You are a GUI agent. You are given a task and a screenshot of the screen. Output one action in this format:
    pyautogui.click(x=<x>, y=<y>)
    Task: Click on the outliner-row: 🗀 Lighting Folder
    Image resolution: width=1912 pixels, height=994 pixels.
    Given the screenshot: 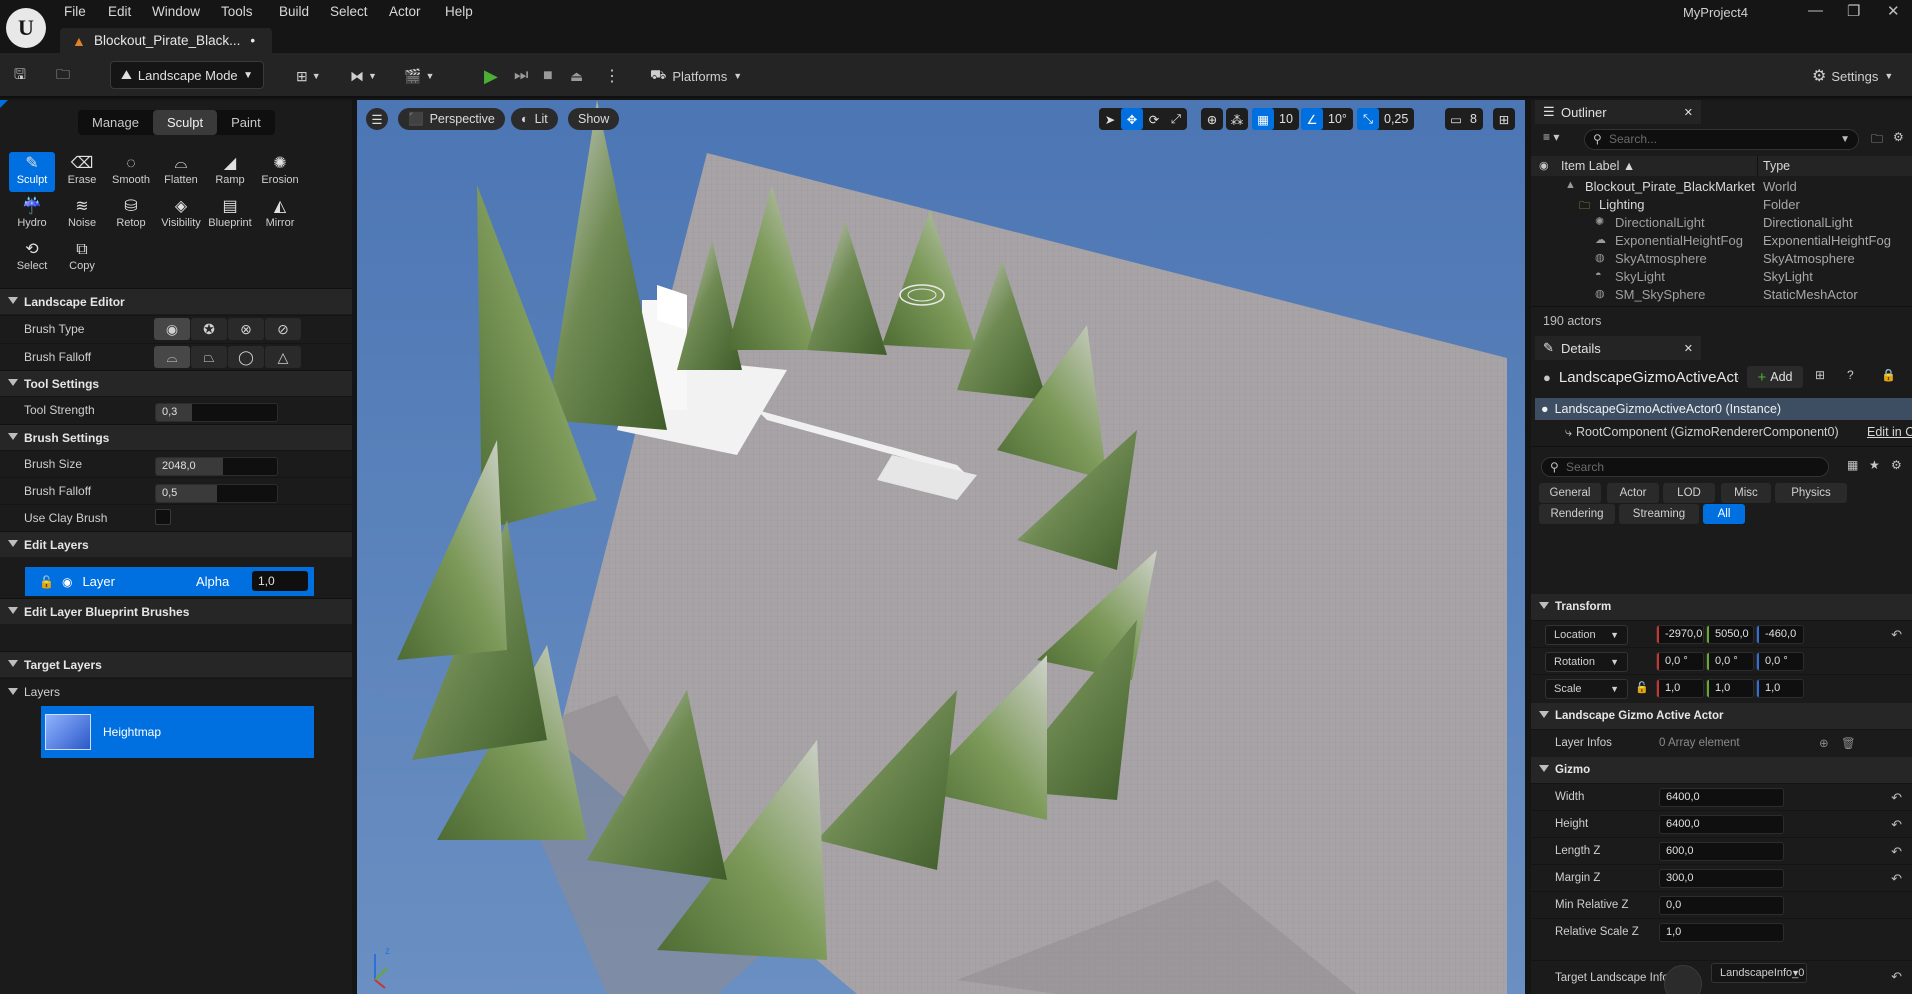 What is the action you would take?
    pyautogui.click(x=1721, y=205)
    